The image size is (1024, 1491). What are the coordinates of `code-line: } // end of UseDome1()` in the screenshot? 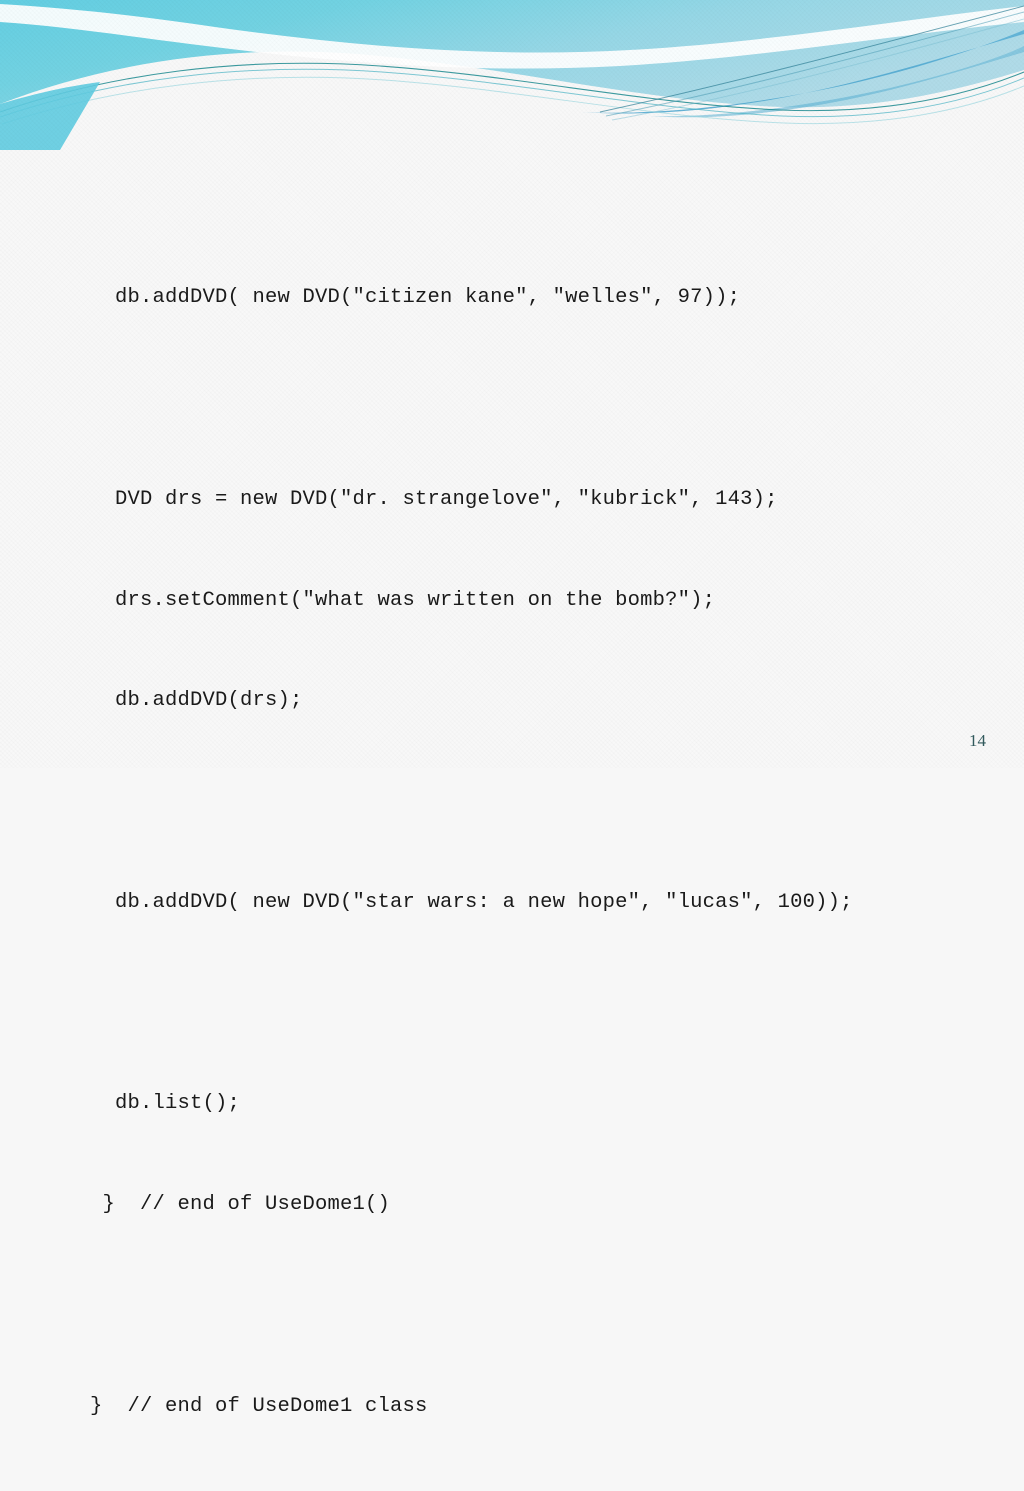 It's located at (240, 1205).